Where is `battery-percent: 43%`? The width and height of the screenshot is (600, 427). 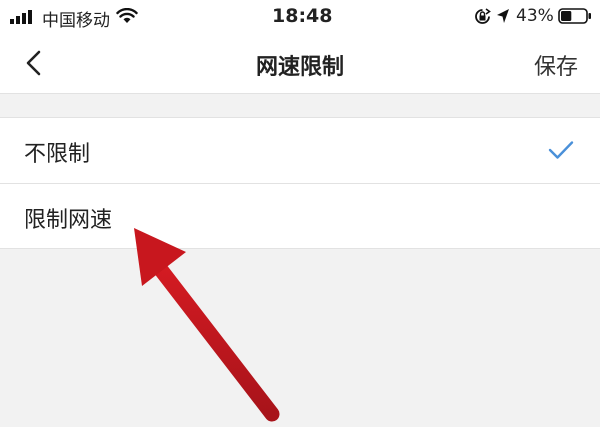 battery-percent: 43% is located at coordinates (535, 16).